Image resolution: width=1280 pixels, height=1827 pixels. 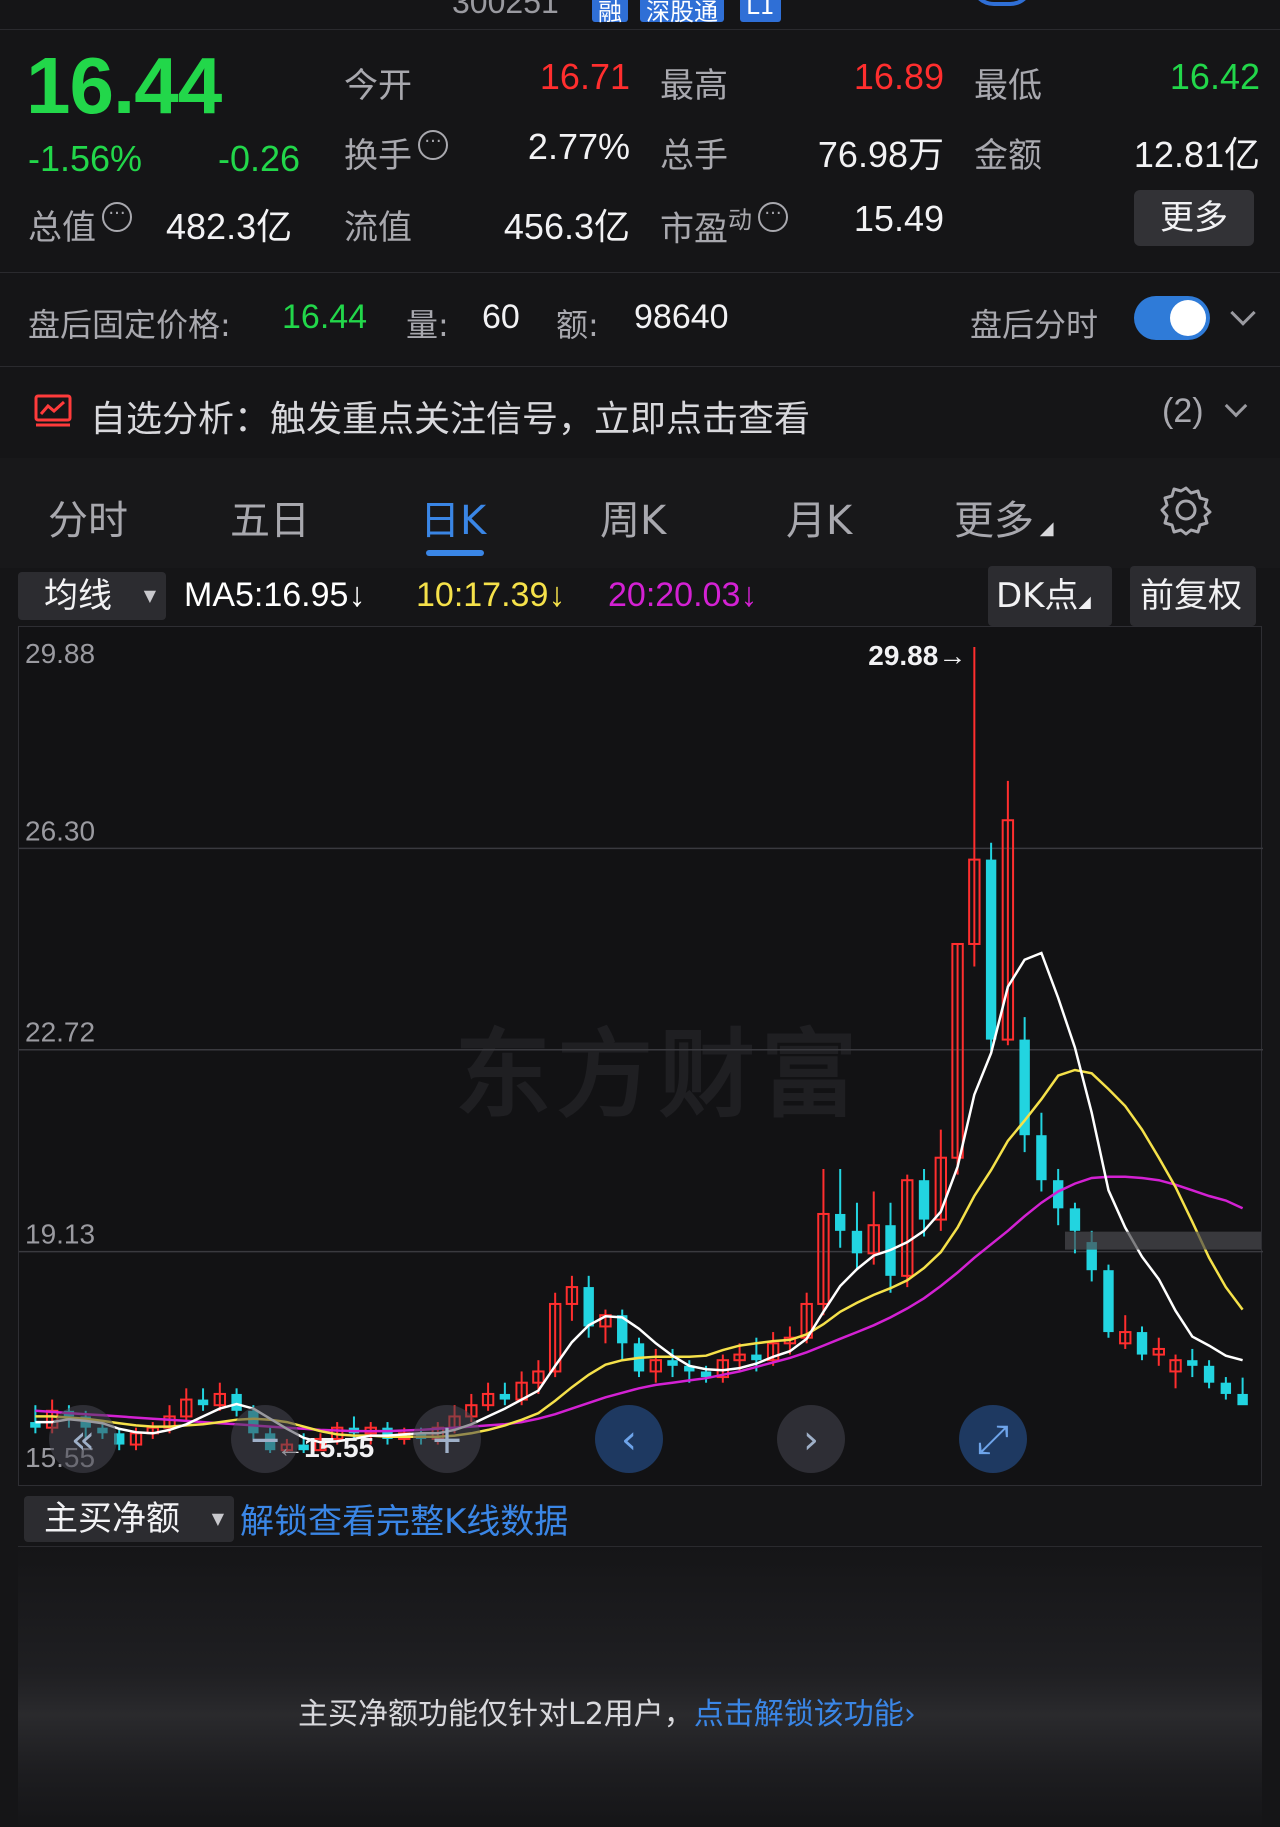 I want to click on stock-header: 300251 融 深股通 L1, so click(x=640, y=15).